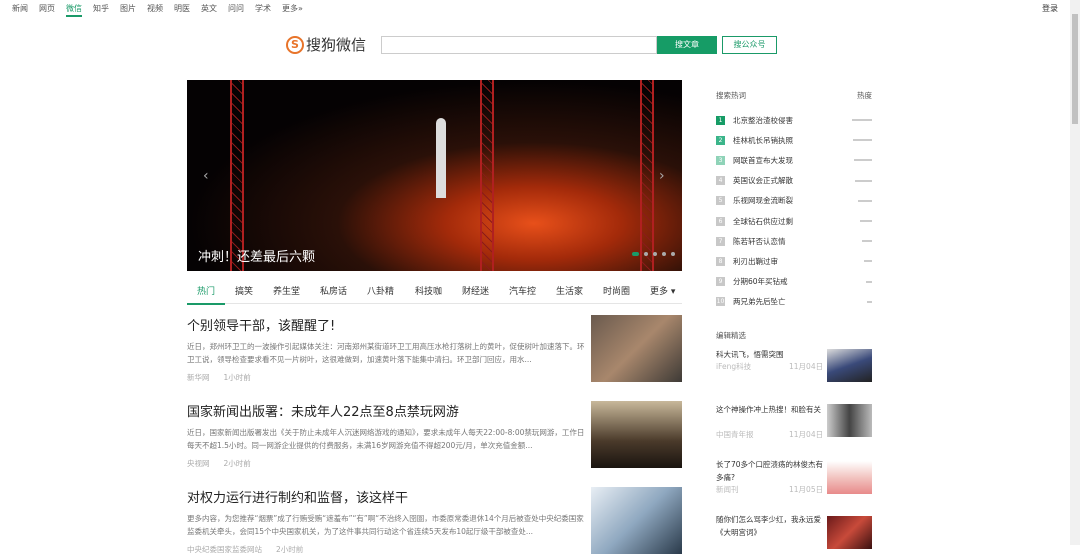  What do you see at coordinates (759, 301) in the screenshot?
I see `hot-search-label: 两兄弟先后坠亡` at bounding box center [759, 301].